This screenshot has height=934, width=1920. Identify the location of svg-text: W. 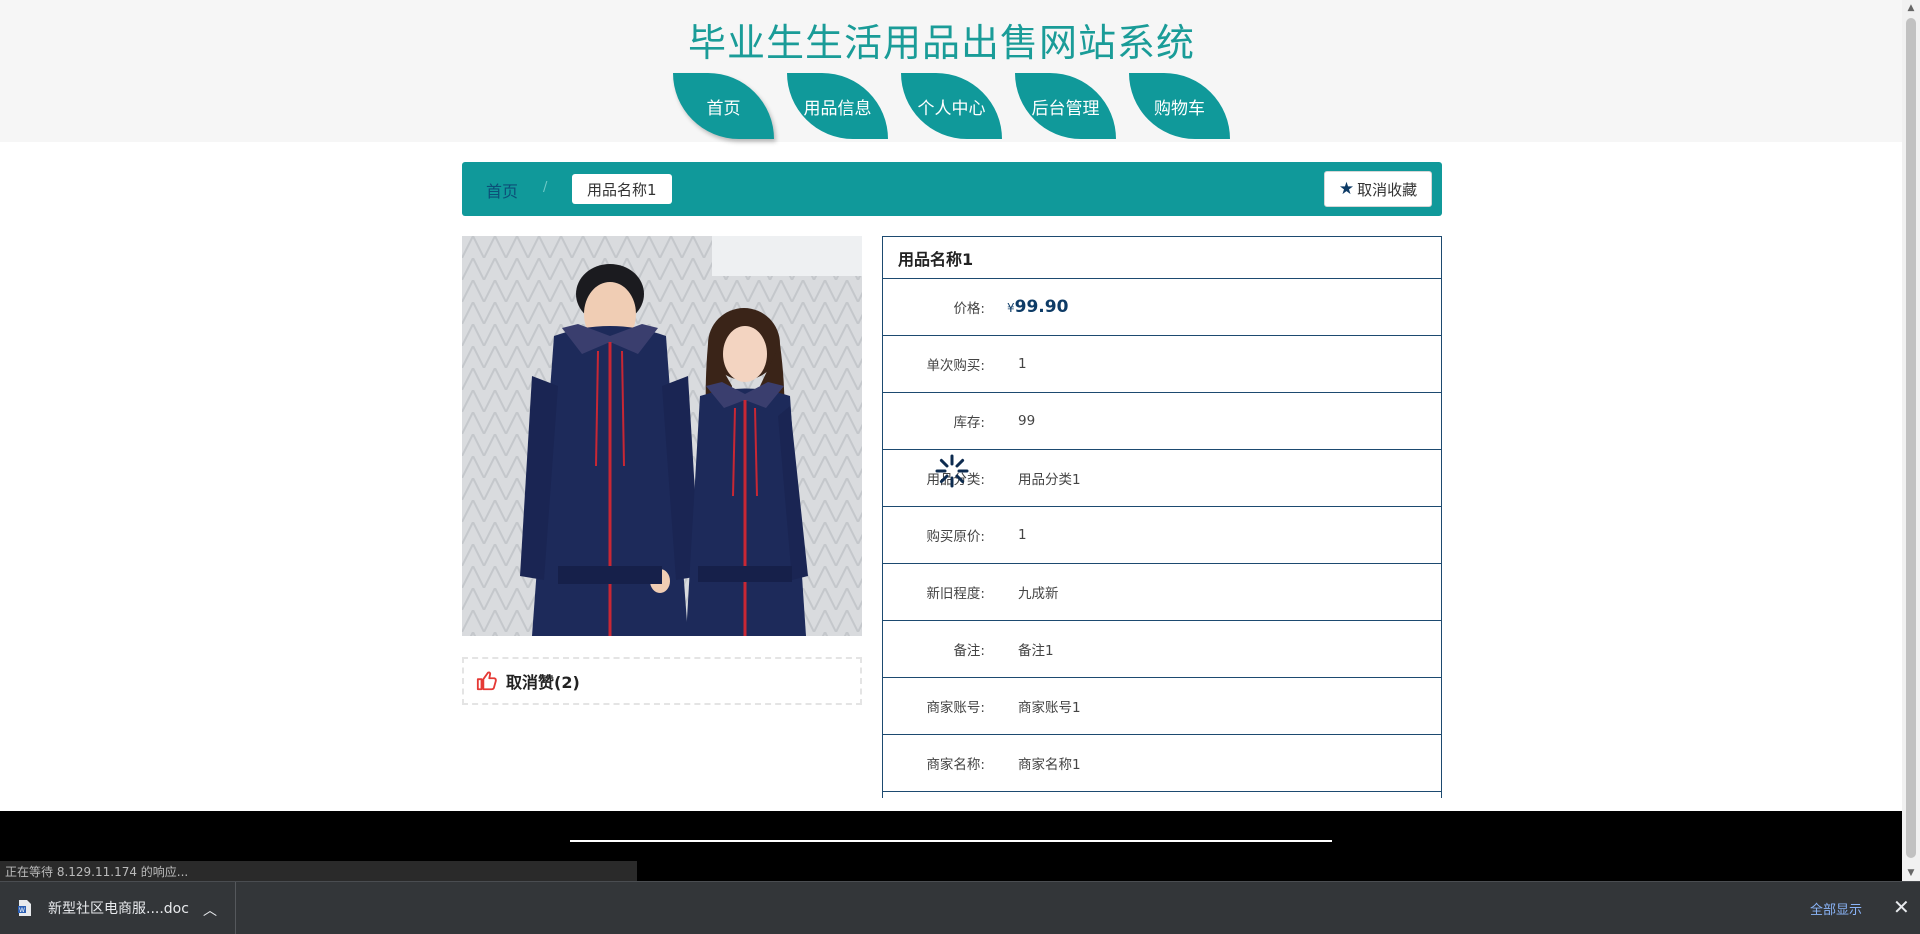
(22, 910).